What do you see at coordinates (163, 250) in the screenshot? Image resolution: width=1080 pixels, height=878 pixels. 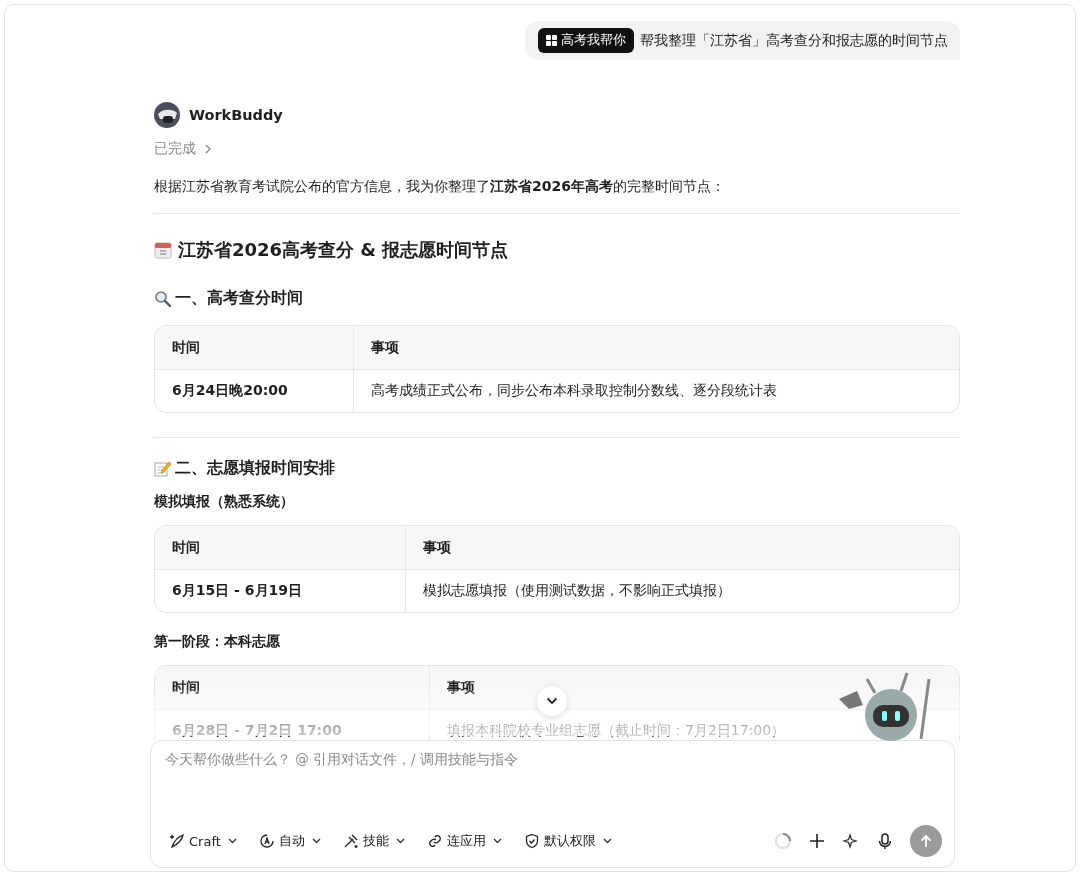 I see `calendar-icon` at bounding box center [163, 250].